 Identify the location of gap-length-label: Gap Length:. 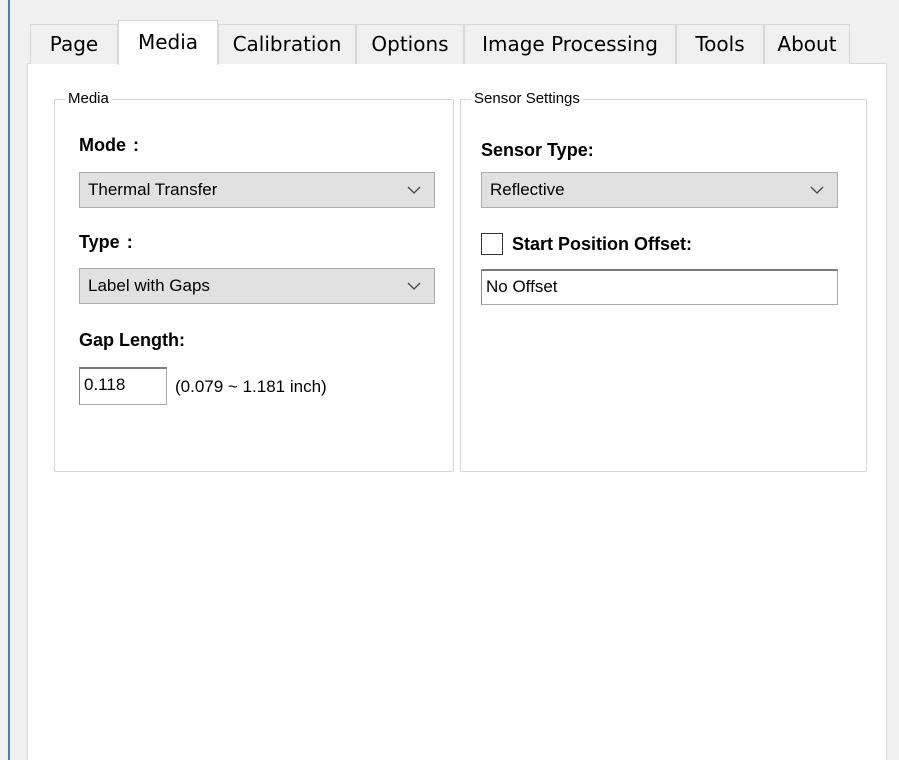
(132, 340).